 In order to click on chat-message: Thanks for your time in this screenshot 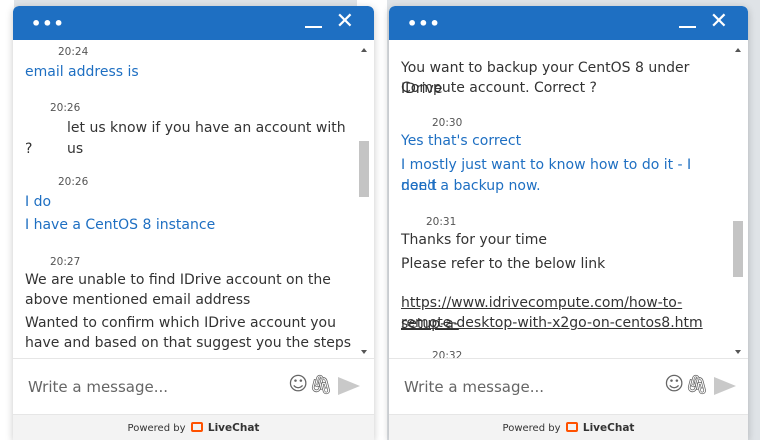, I will do `click(474, 240)`.